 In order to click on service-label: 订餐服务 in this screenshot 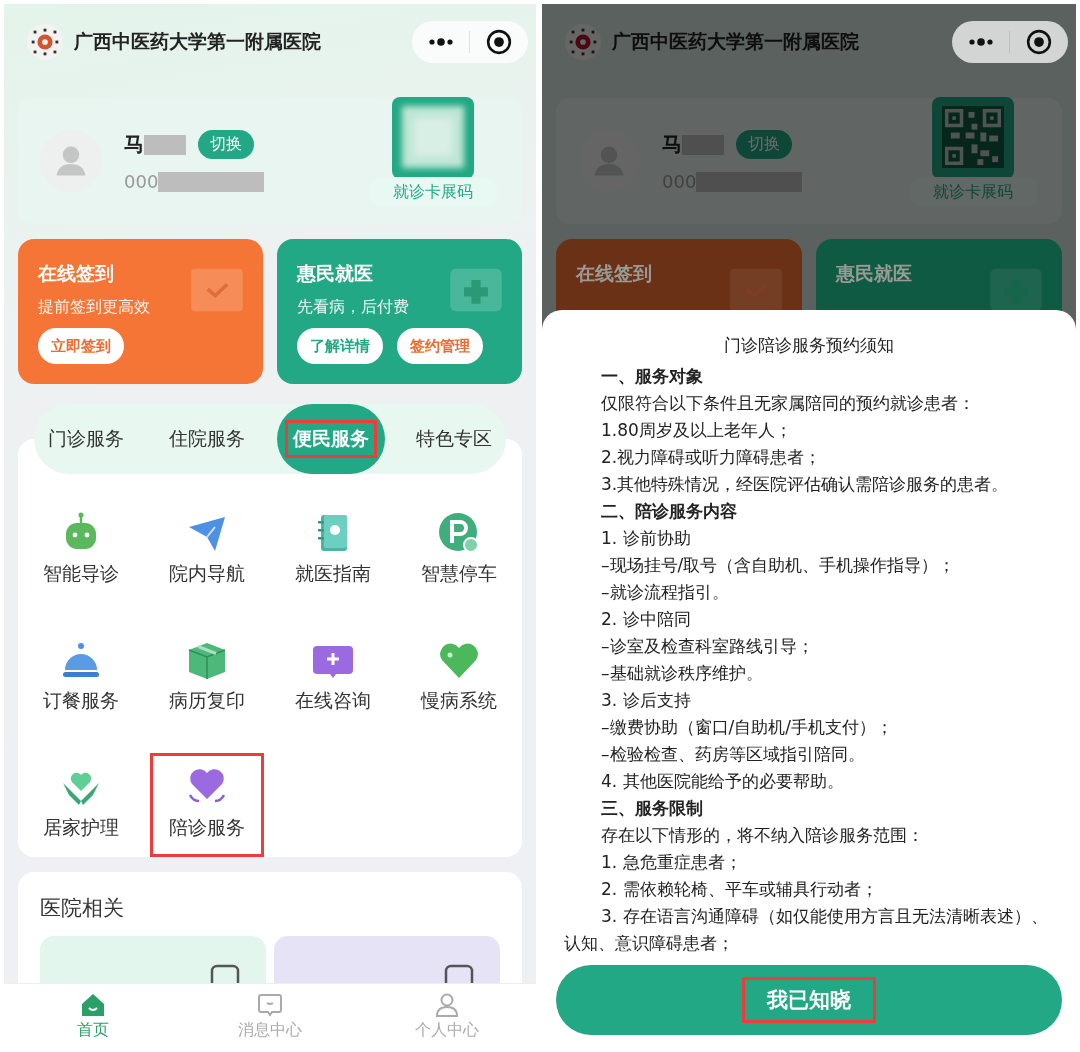, I will do `click(81, 700)`.